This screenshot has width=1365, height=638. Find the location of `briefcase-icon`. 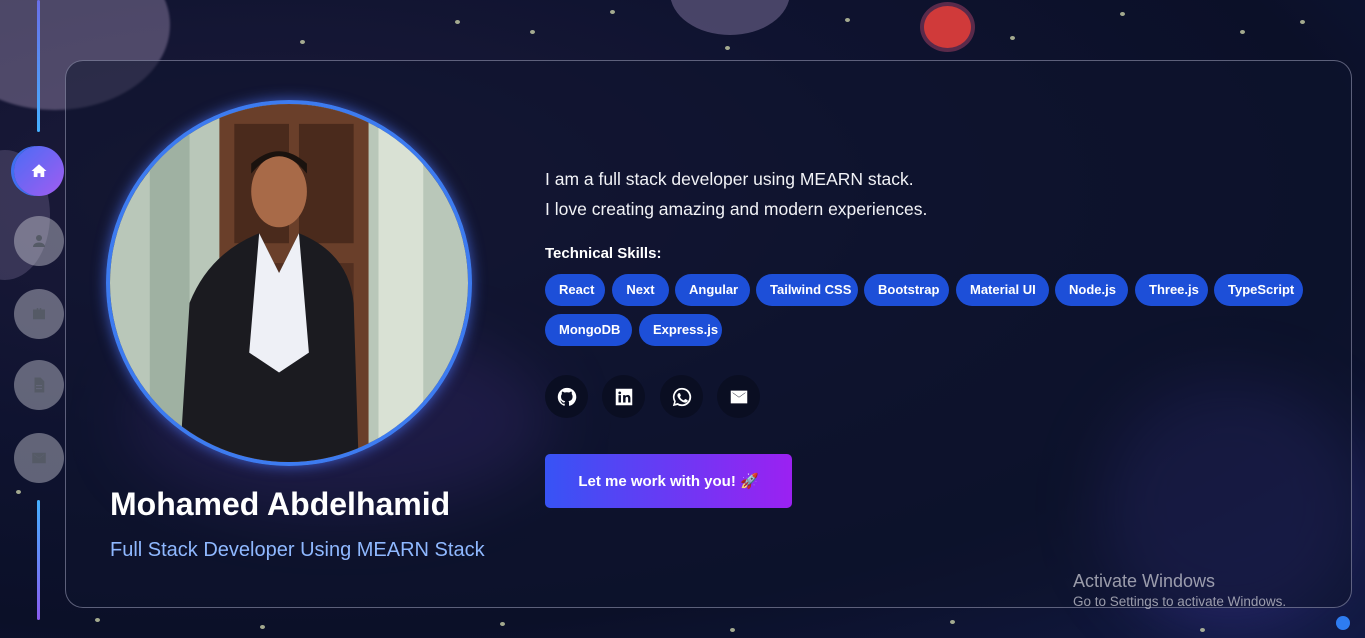

briefcase-icon is located at coordinates (39, 314).